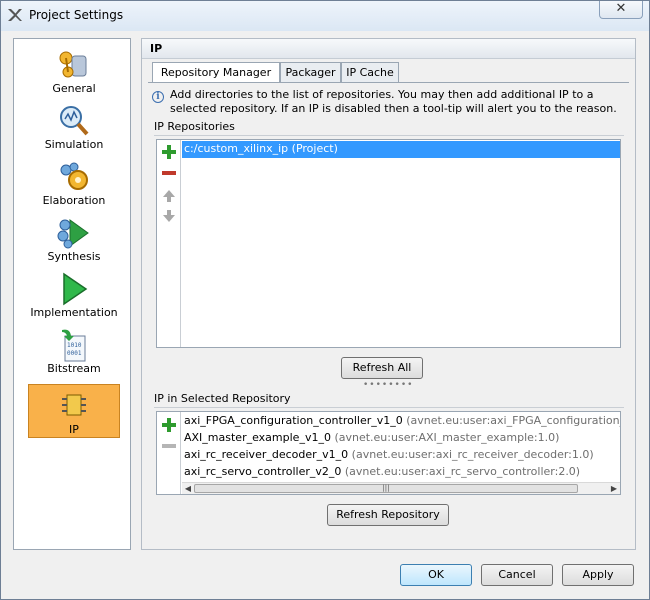 The width and height of the screenshot is (650, 600). What do you see at coordinates (15, 15) in the screenshot?
I see `xilinx-logo-icon` at bounding box center [15, 15].